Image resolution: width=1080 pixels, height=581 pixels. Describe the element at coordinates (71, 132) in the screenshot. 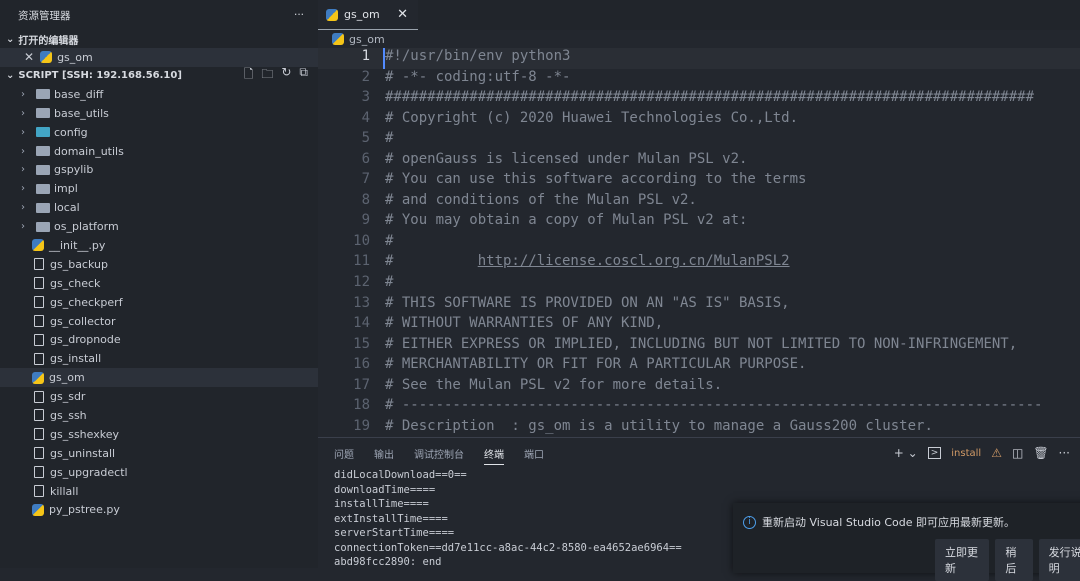

I see `folder-label: config` at that location.